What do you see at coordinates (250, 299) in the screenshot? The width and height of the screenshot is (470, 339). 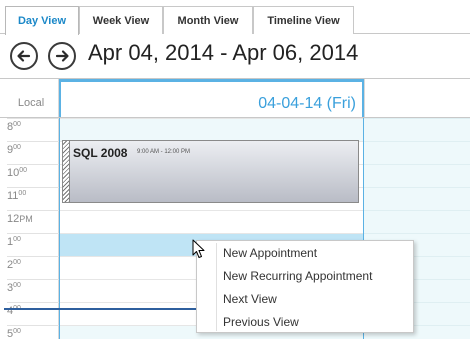 I see `menu-item-next-view: Next View` at bounding box center [250, 299].